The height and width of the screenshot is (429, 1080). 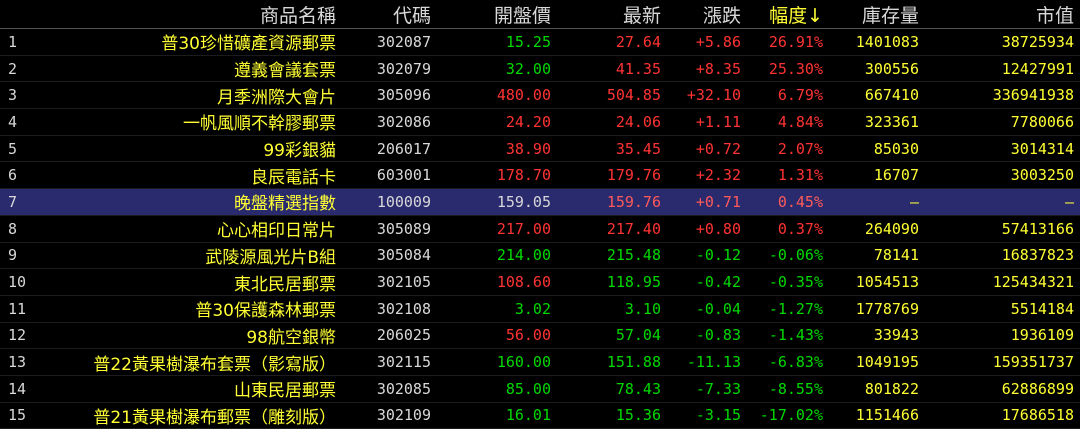 I want to click on row-index: 2, so click(x=13, y=68).